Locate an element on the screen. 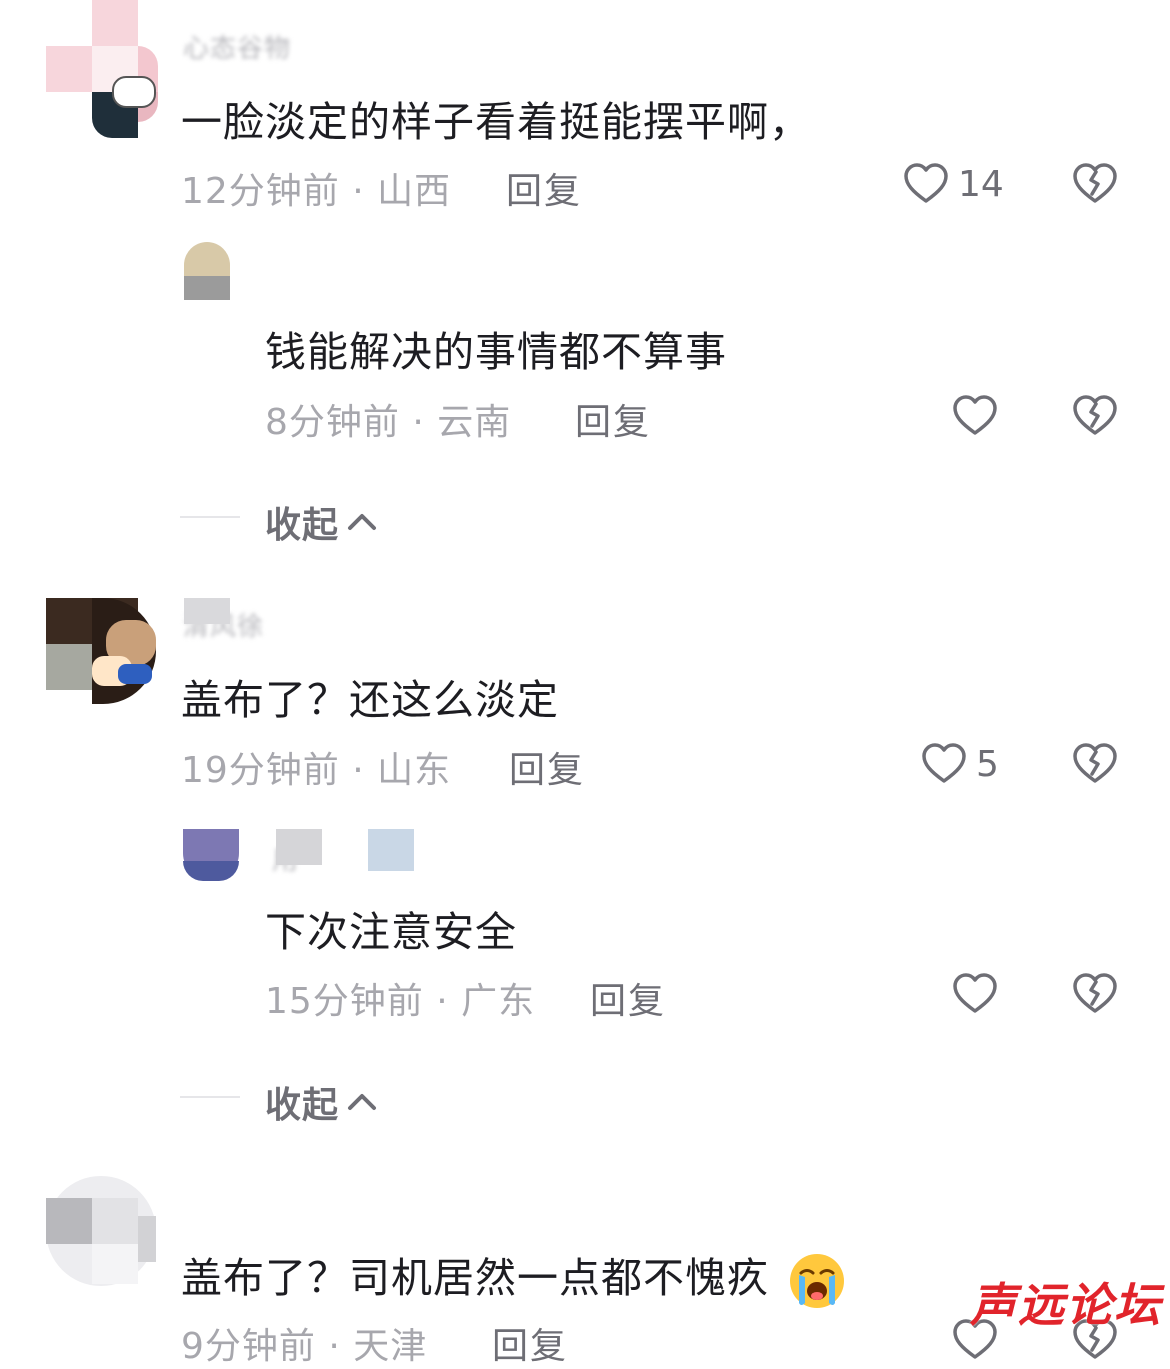 The image size is (1170, 1369). username: 心态谷物 is located at coordinates (237, 46).